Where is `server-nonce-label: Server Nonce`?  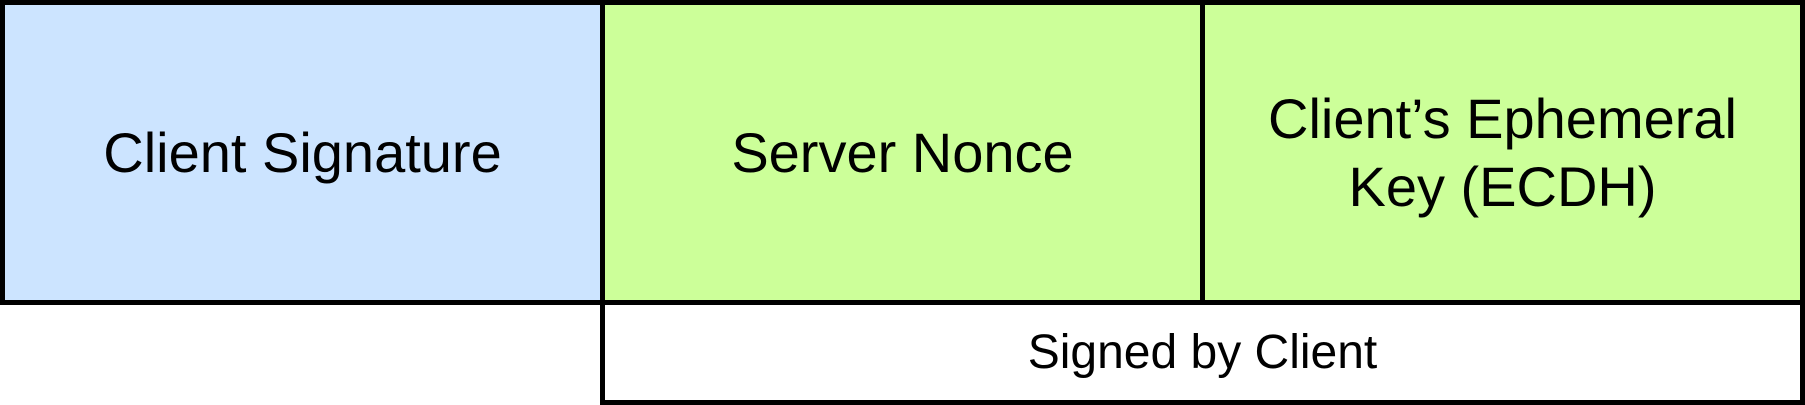
server-nonce-label: Server Nonce is located at coordinates (902, 152).